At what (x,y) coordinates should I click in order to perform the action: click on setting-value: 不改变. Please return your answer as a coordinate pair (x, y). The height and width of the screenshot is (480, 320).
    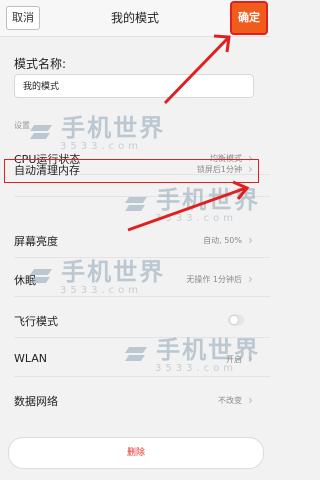
    Looking at the image, I should click on (230, 400).